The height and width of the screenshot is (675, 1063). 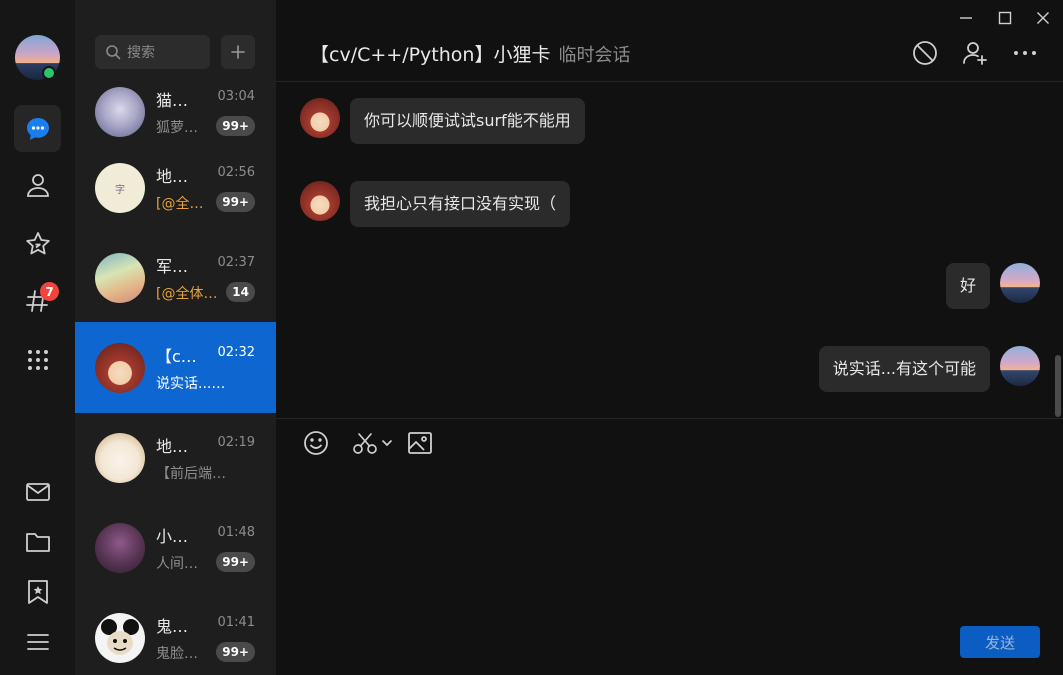 I want to click on more-button, so click(x=1025, y=53).